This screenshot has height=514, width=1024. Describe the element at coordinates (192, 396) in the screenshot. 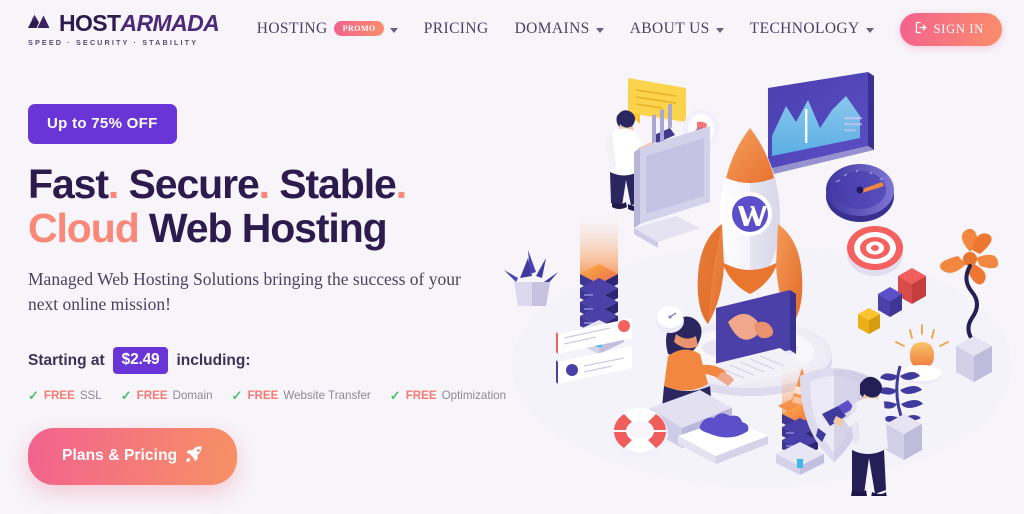

I see `feature-label: Domain` at that location.